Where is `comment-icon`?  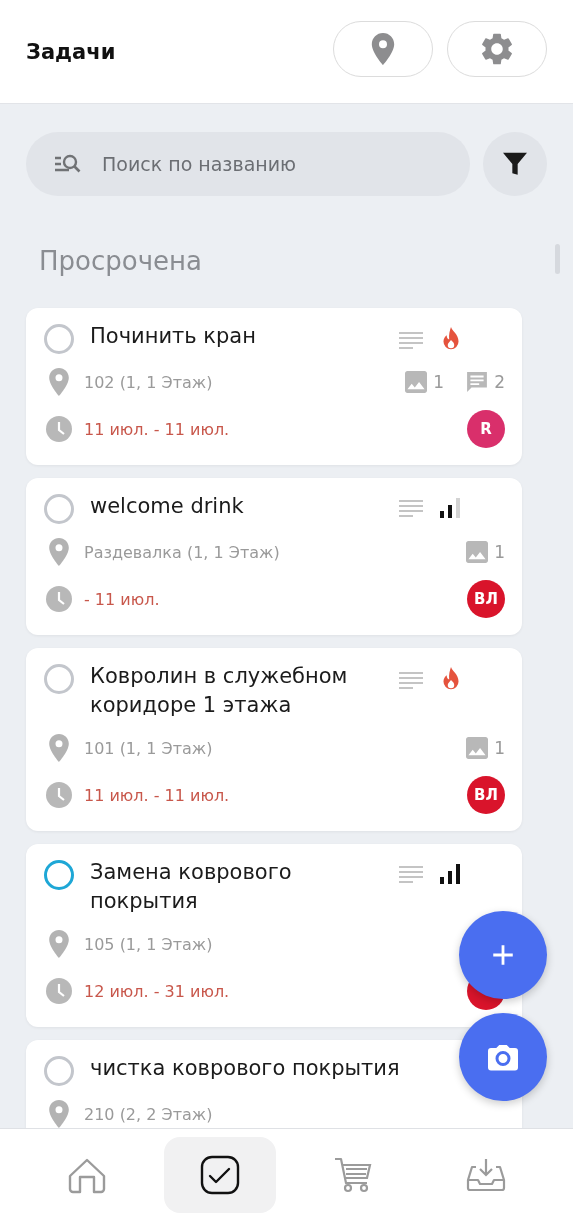 comment-icon is located at coordinates (477, 382).